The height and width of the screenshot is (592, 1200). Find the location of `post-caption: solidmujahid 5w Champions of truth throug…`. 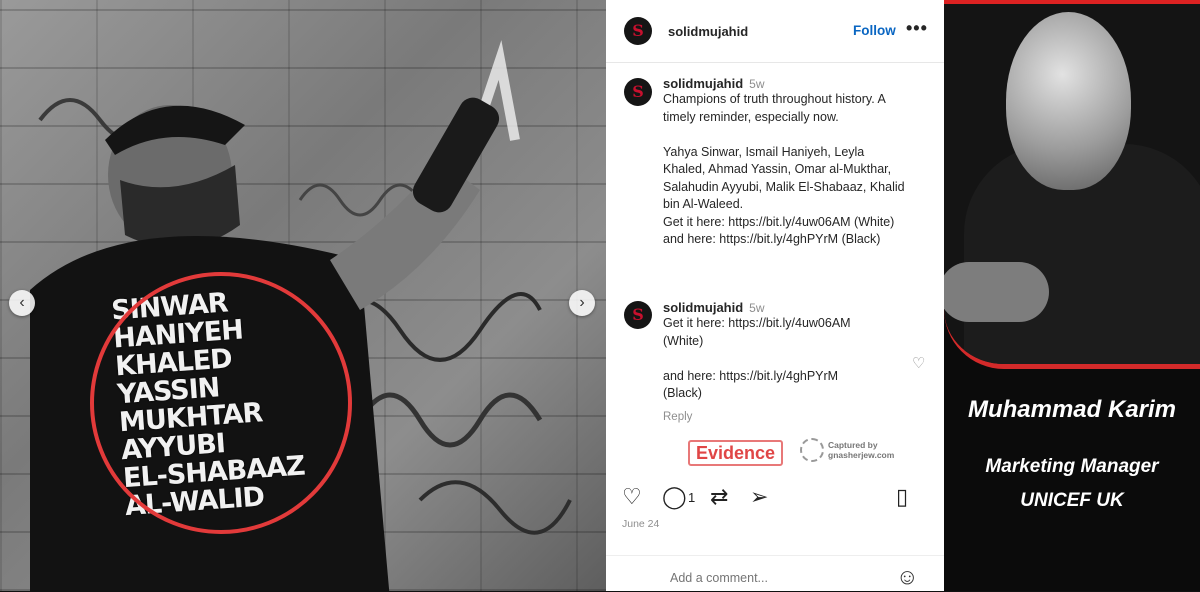

post-caption: solidmujahid 5w Champions of truth throug… is located at coordinates (799, 162).